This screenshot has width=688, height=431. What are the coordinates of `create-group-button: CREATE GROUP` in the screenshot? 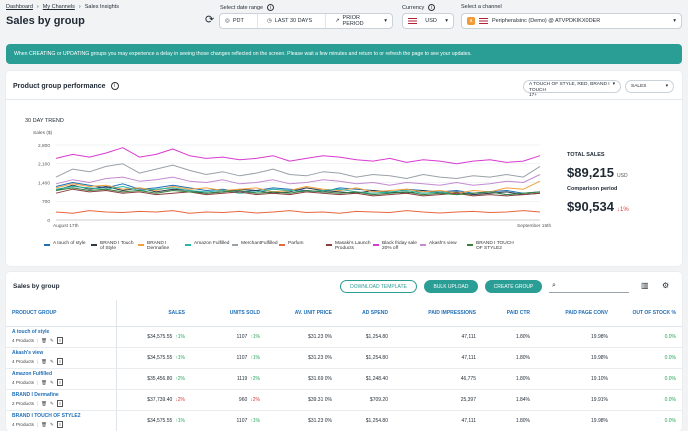 It's located at (513, 286).